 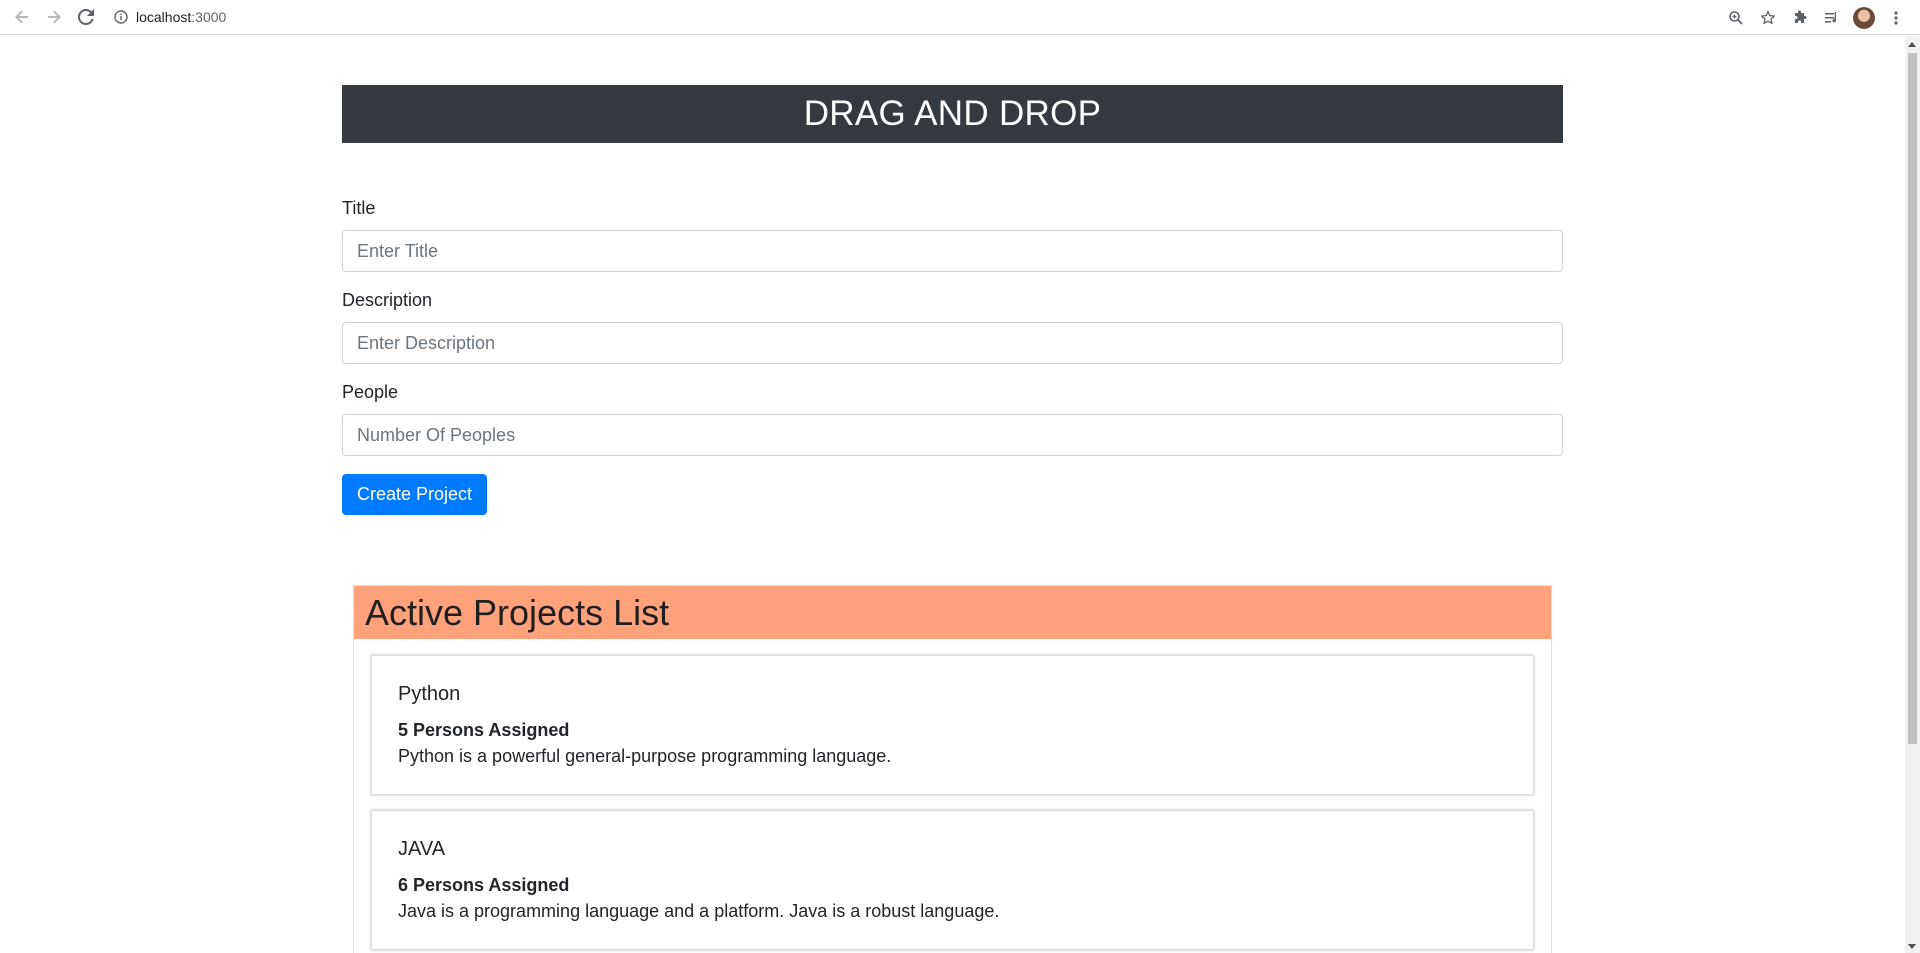 I want to click on project-people: 5 Persons Assigned, so click(x=484, y=730).